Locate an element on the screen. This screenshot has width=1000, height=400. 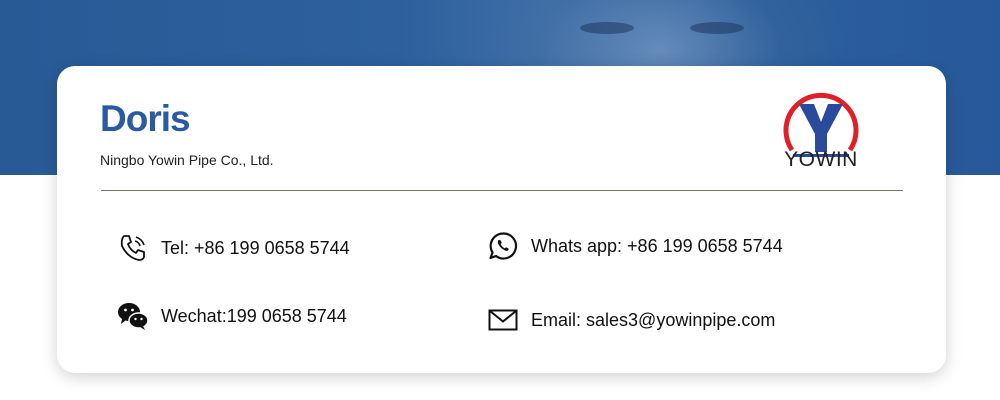
tel-text: Tel: +86 199 0658 5744 is located at coordinates (255, 247).